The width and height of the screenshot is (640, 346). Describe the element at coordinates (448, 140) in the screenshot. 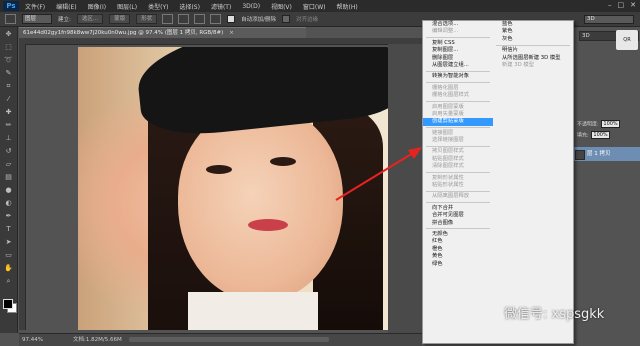

I see `context-menu-item: 选择链接图层` at that location.